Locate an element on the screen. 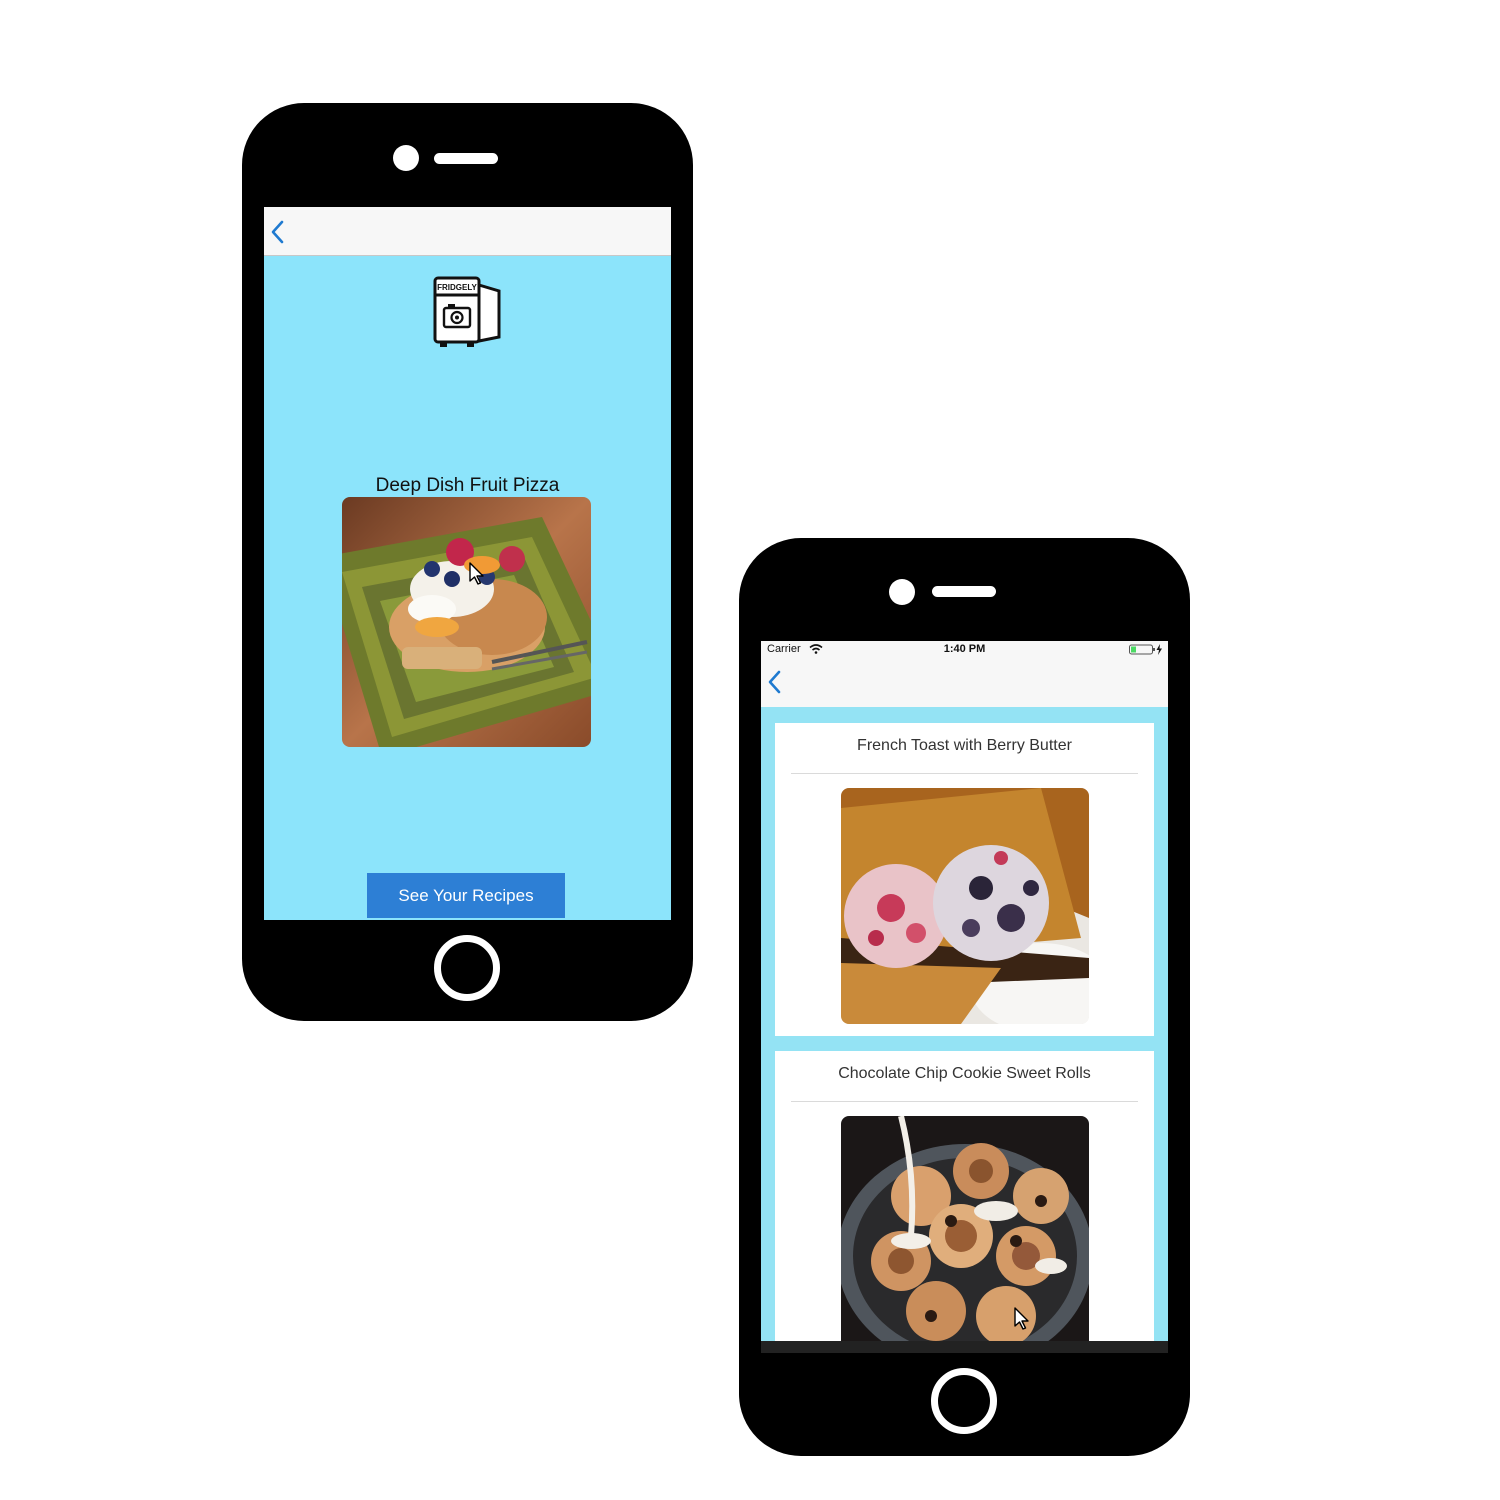 This screenshot has height=1500, width=1500. screen-bottom-bezel is located at coordinates (964, 1347).